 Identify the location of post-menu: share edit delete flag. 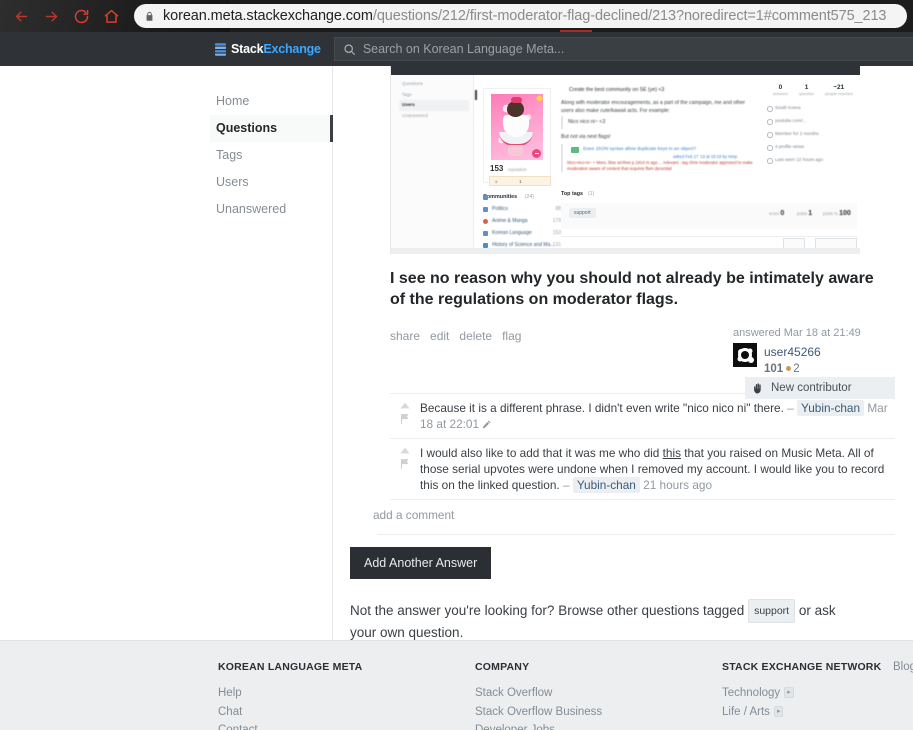
(455, 336).